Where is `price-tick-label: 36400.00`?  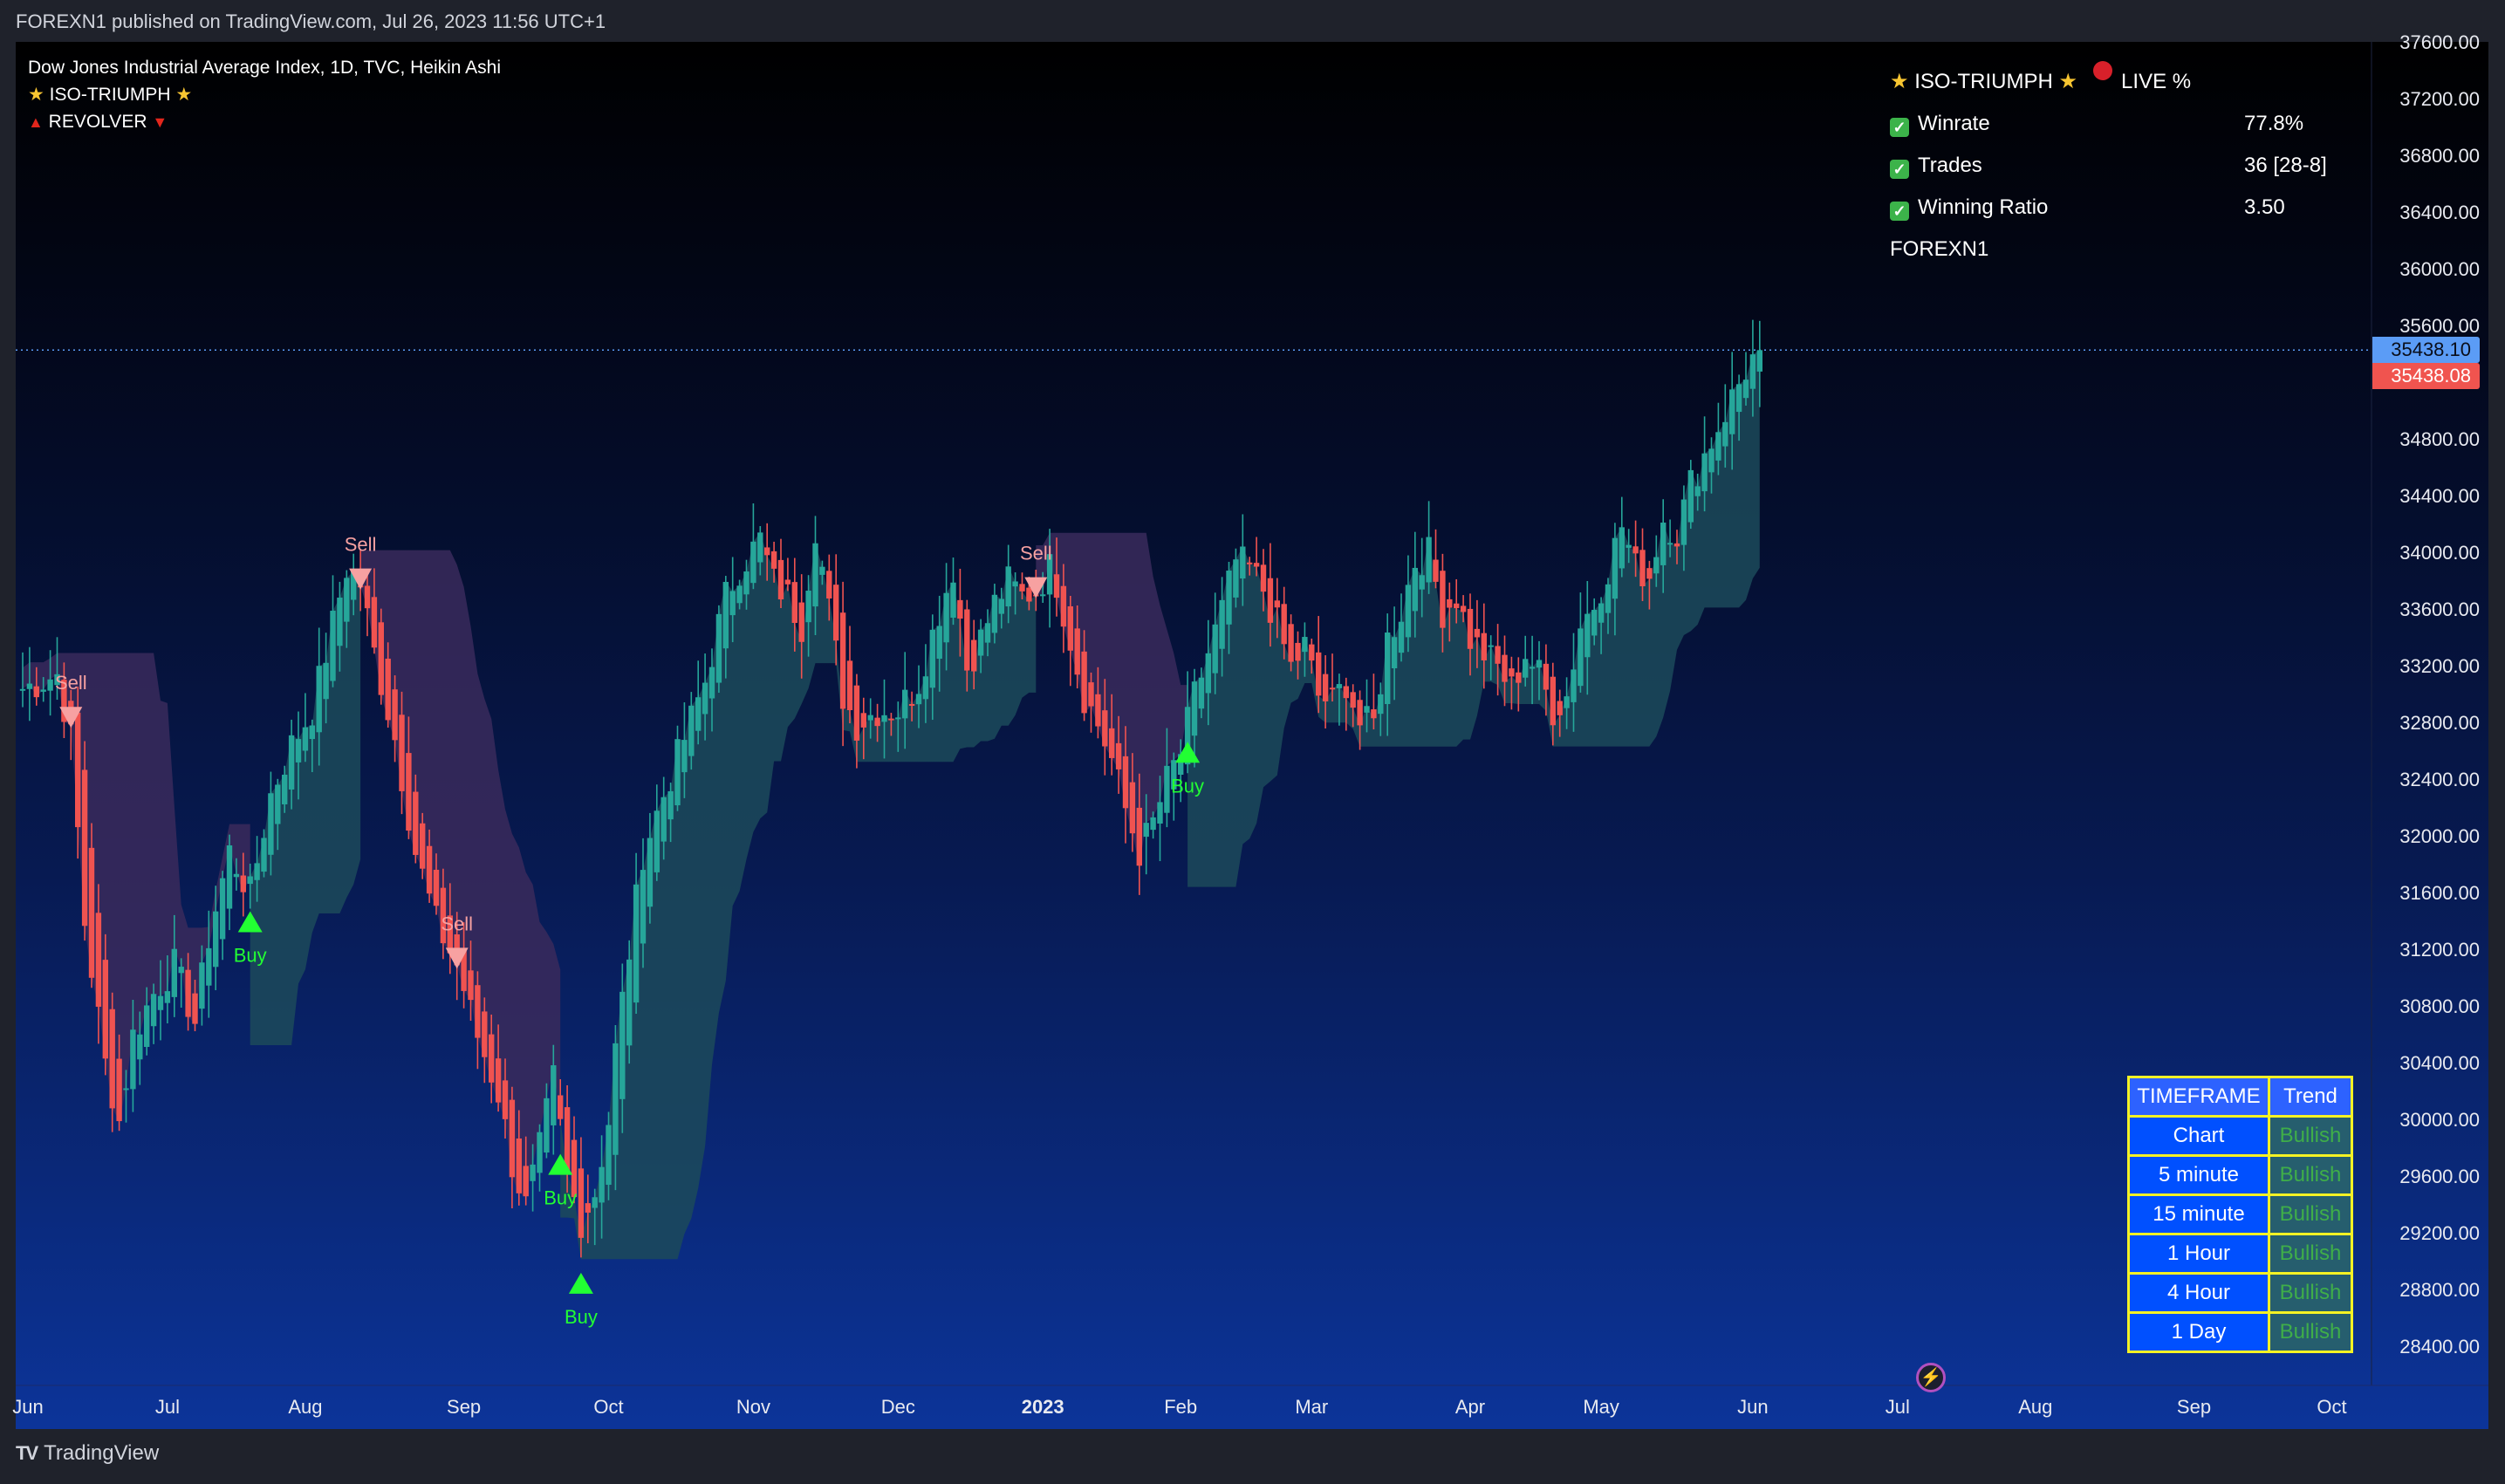
price-tick-label: 36400.00 is located at coordinates (2440, 212).